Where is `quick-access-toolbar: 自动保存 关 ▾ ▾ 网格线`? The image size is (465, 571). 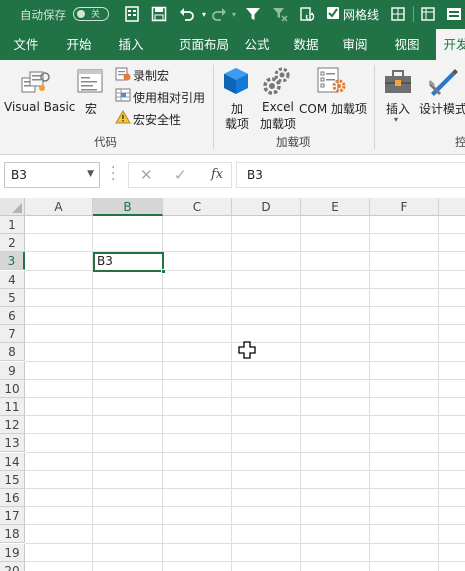 quick-access-toolbar: 自动保存 关 ▾ ▾ 网格线 is located at coordinates (232, 14).